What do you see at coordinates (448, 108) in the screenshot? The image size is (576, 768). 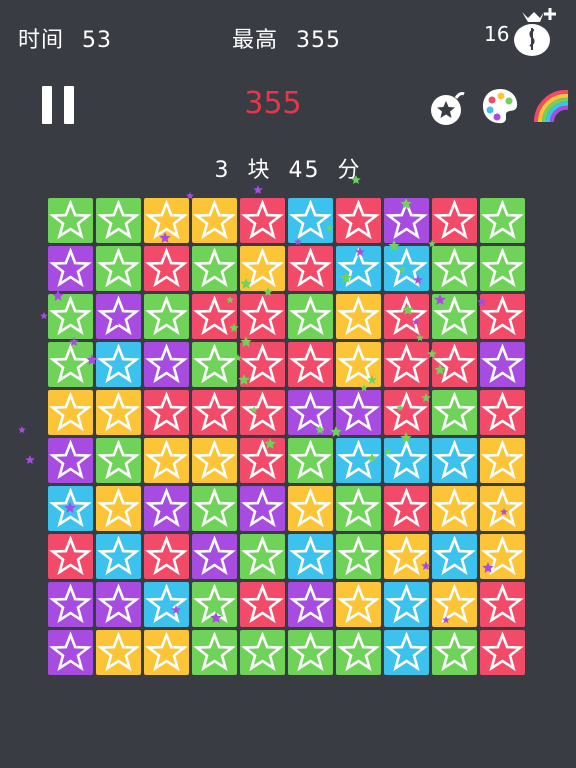 I see `star-bomb-icon` at bounding box center [448, 108].